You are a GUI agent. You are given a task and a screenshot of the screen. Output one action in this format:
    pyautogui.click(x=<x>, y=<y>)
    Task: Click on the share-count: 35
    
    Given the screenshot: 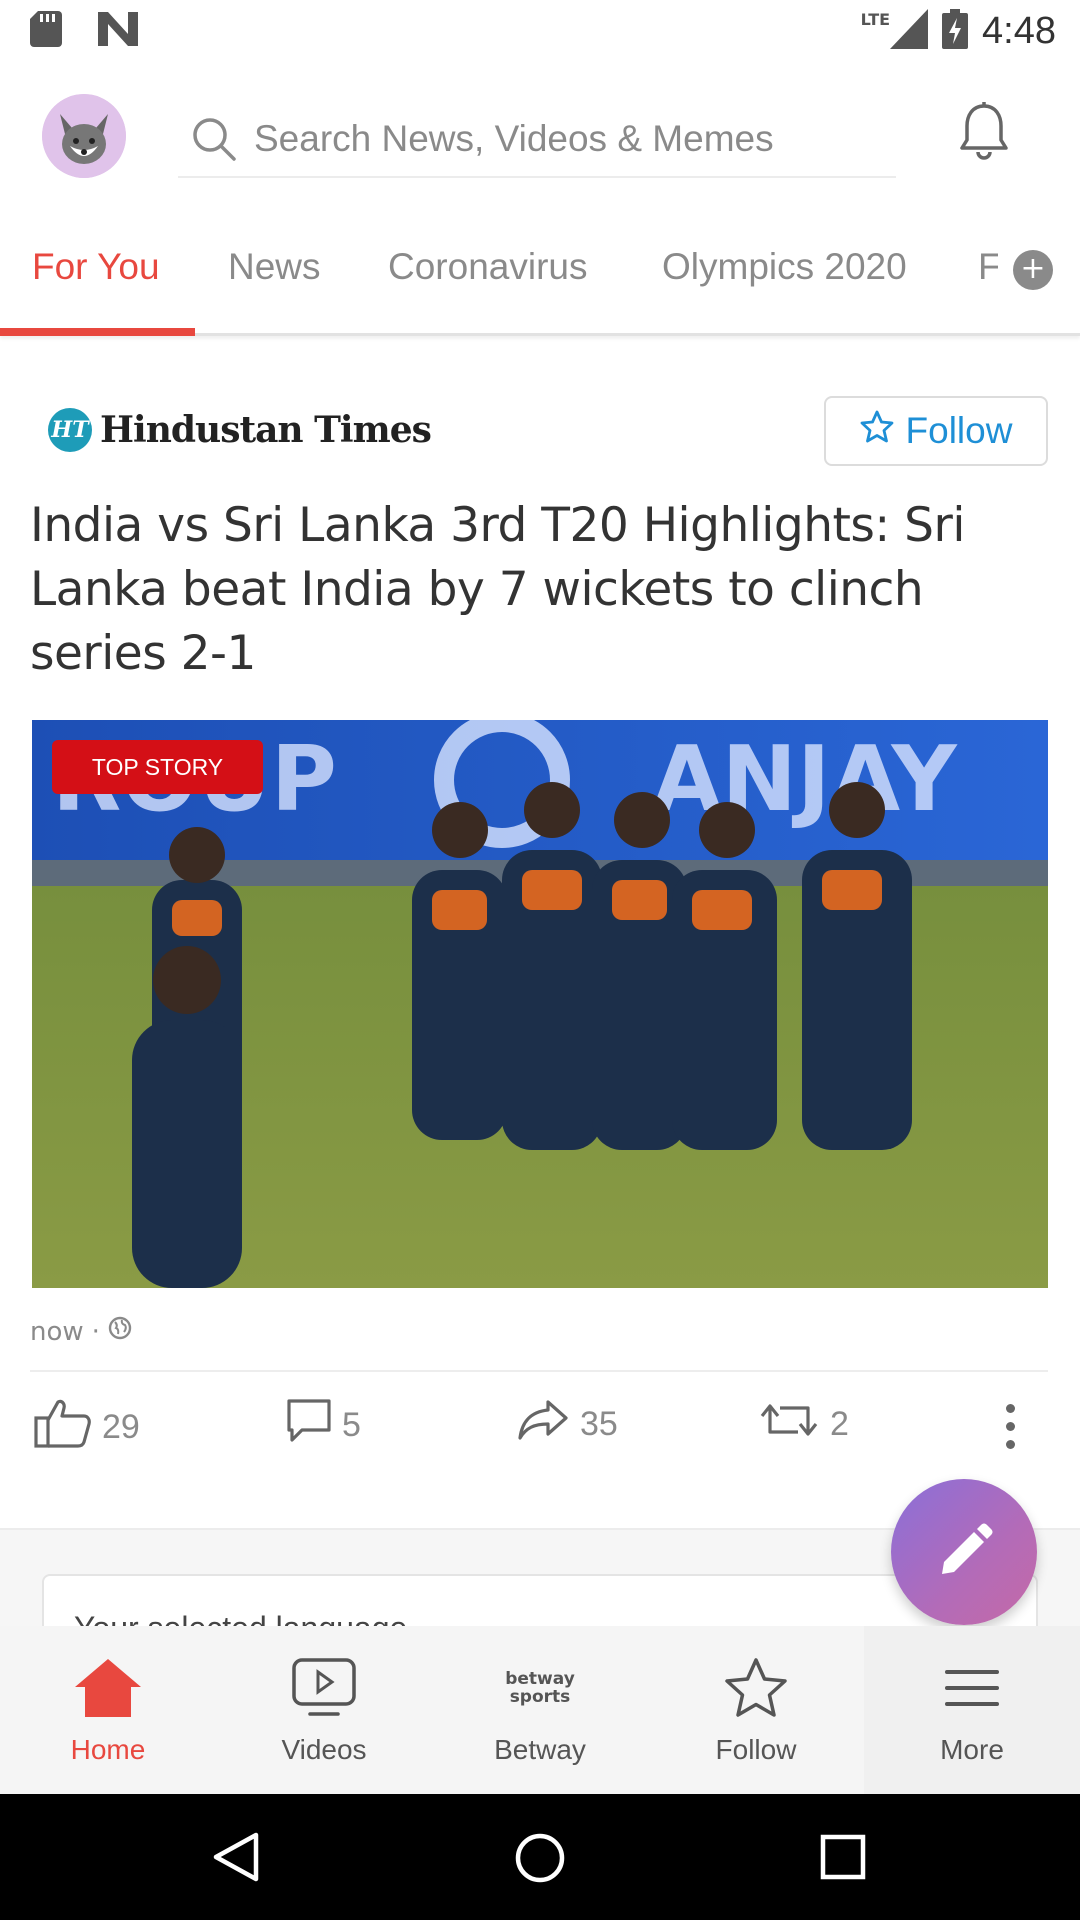 What is the action you would take?
    pyautogui.click(x=599, y=1424)
    